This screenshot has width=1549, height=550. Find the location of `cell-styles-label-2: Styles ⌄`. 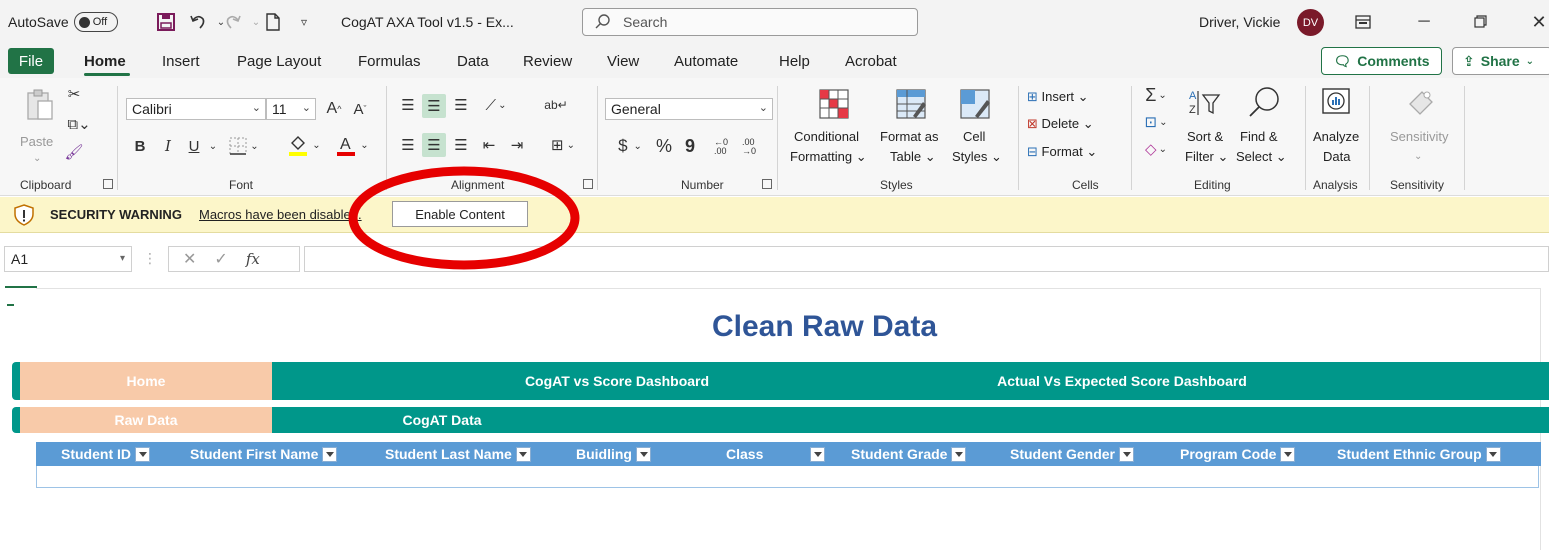

cell-styles-label-2: Styles ⌄ is located at coordinates (977, 157).